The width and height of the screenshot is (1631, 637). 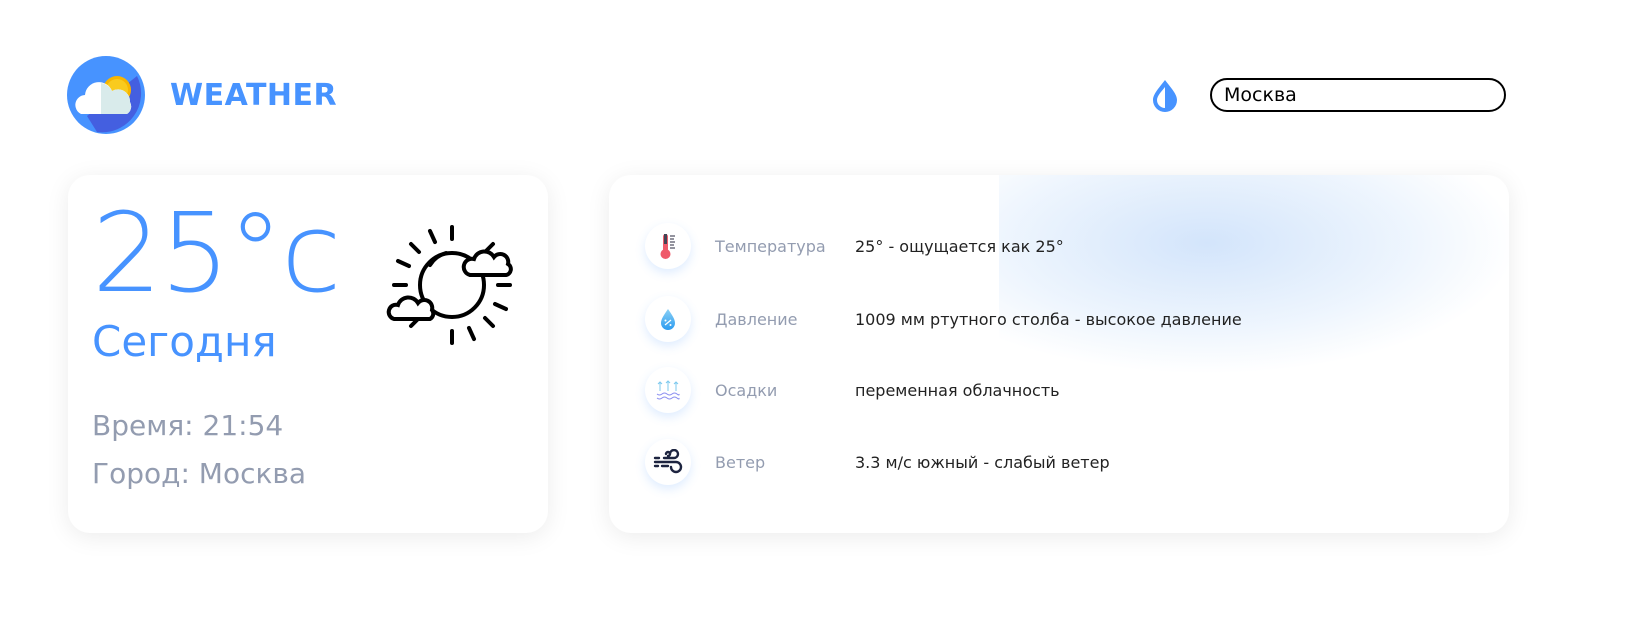 I want to click on cloud-background, so click(x=1254, y=275).